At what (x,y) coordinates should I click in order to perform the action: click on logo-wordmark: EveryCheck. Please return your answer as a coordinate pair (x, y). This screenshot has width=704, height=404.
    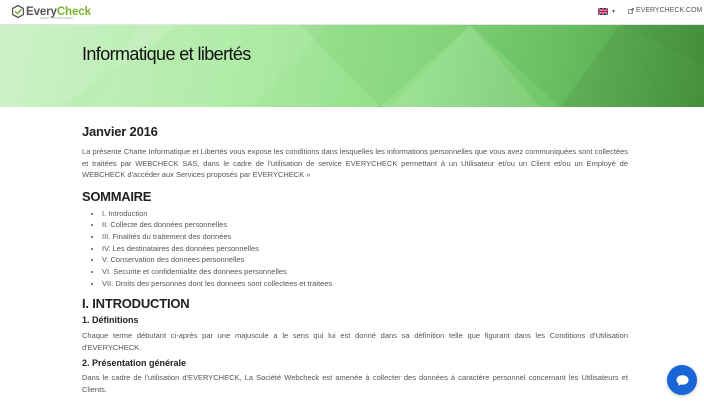
    Looking at the image, I should click on (58, 12).